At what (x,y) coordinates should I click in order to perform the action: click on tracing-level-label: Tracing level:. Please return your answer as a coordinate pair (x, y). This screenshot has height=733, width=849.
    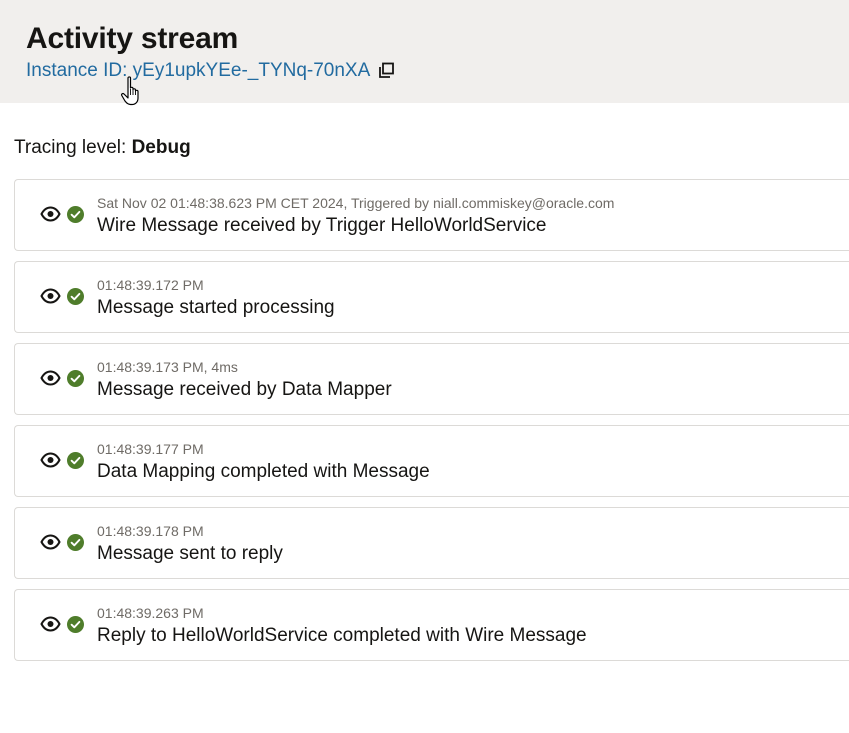
    Looking at the image, I should click on (70, 147).